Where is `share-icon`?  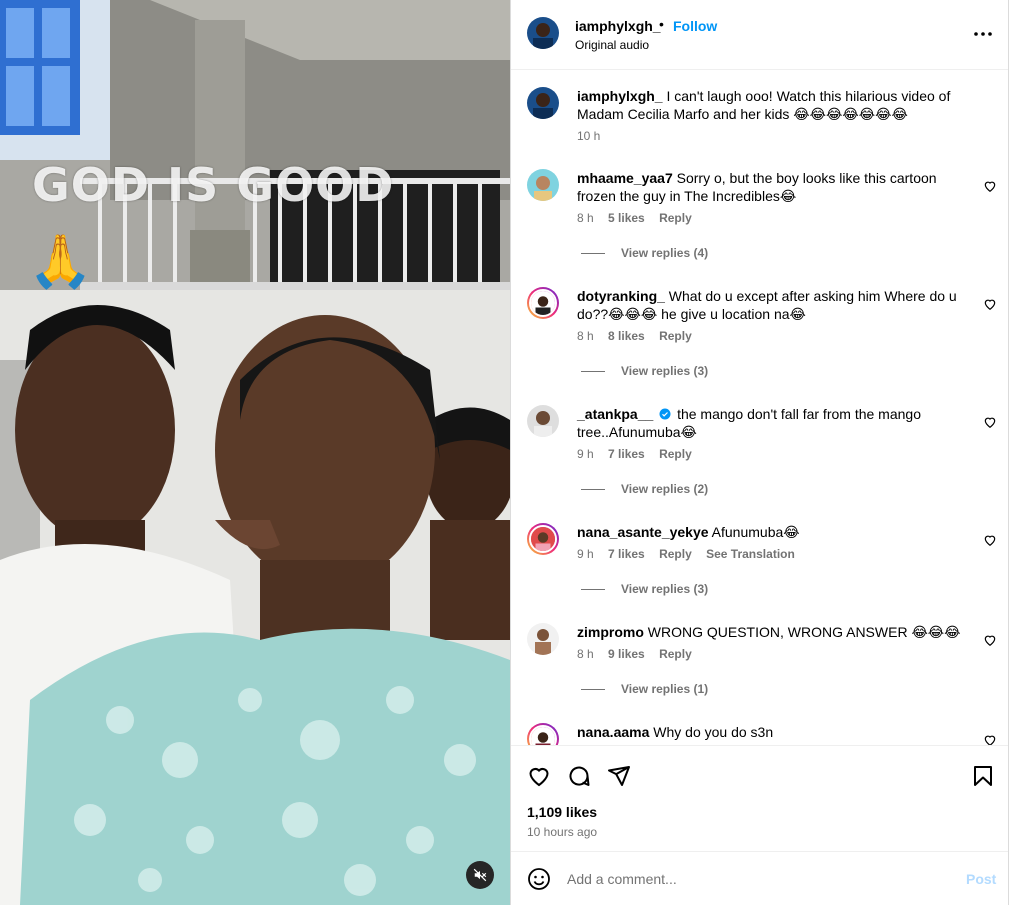 share-icon is located at coordinates (619, 776).